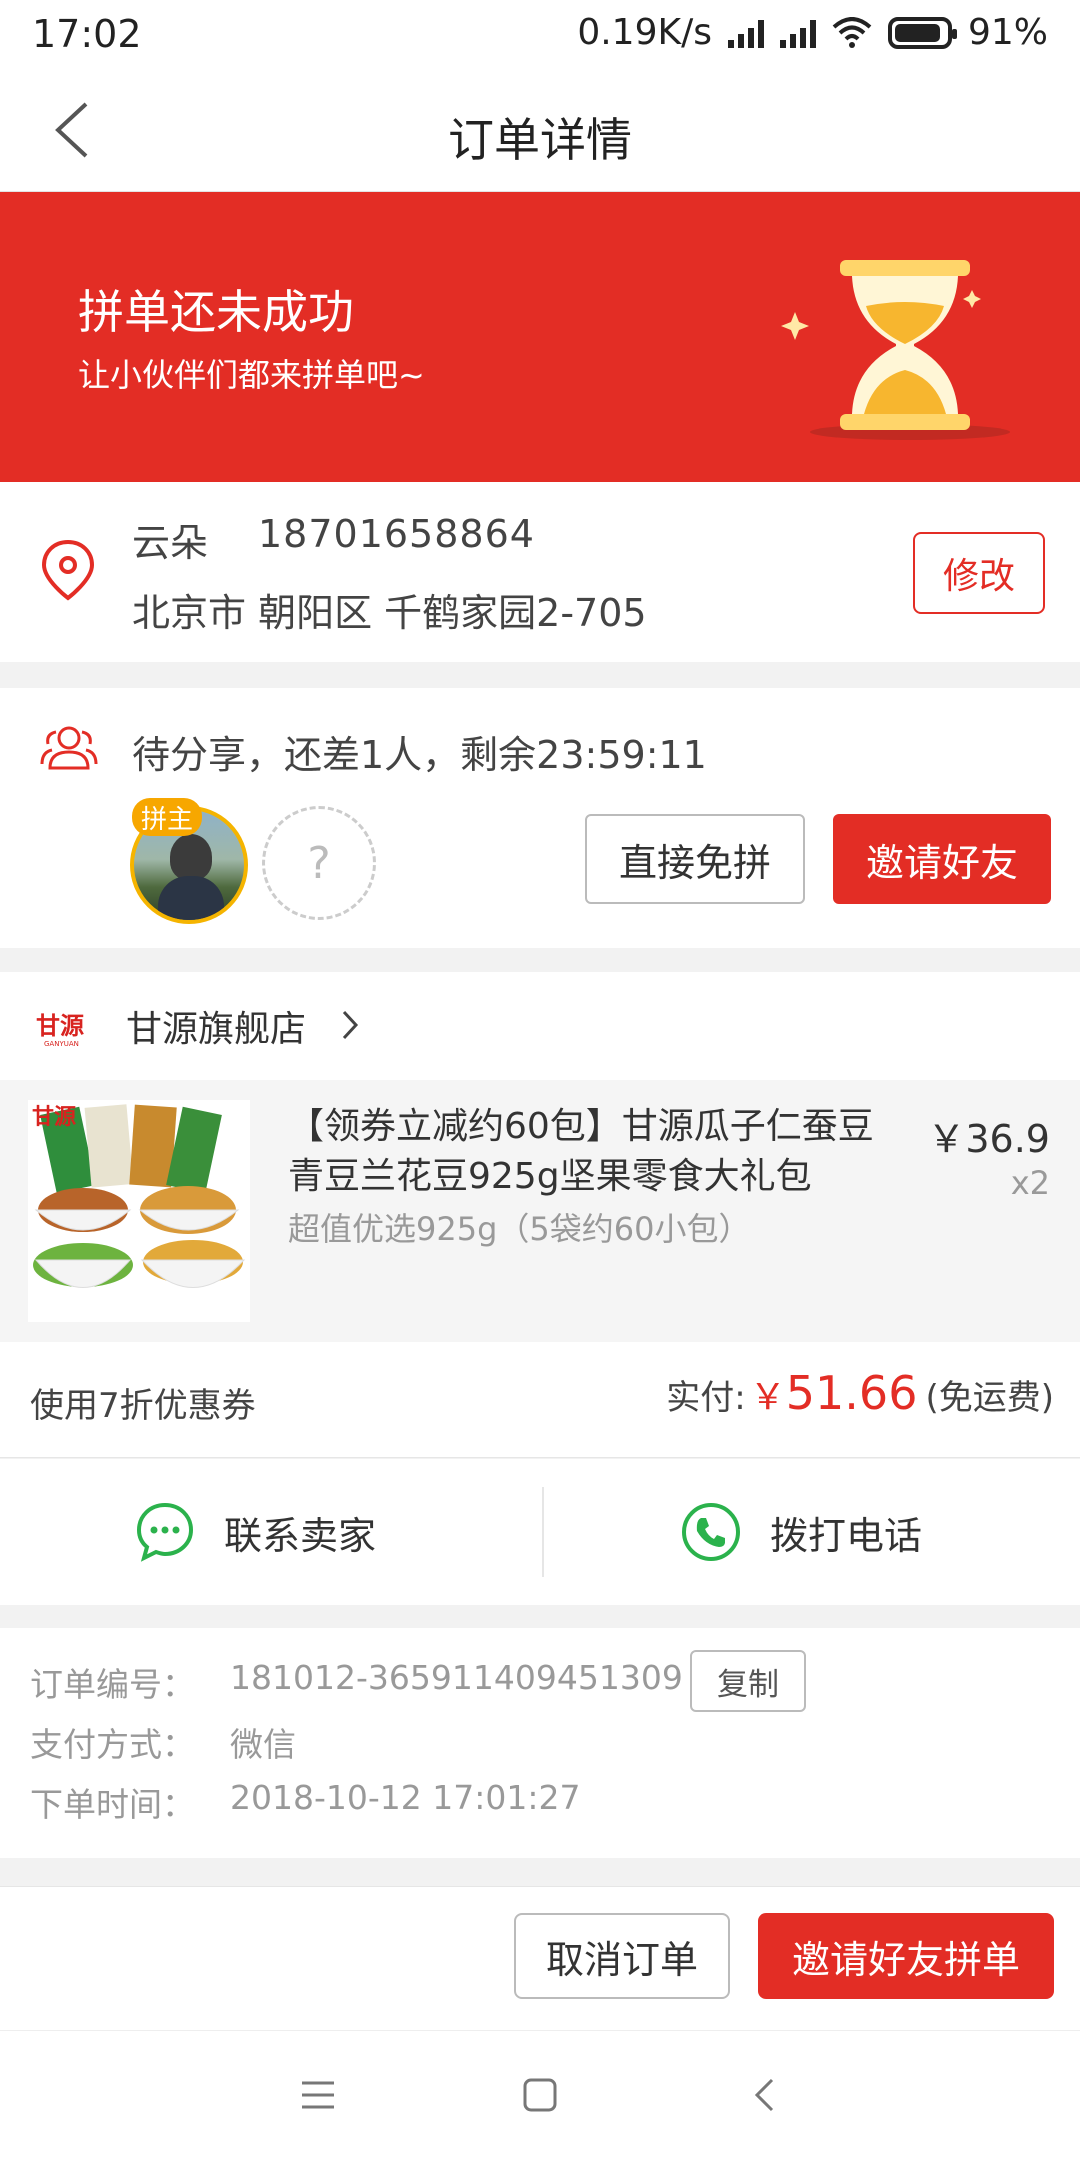 The image size is (1080, 2160). What do you see at coordinates (581, 1151) in the screenshot?
I see `product-title: 【领券立减约60包】甘源瓜子仁蚕豆青豆兰花豆925g坚果零食大礼包` at bounding box center [581, 1151].